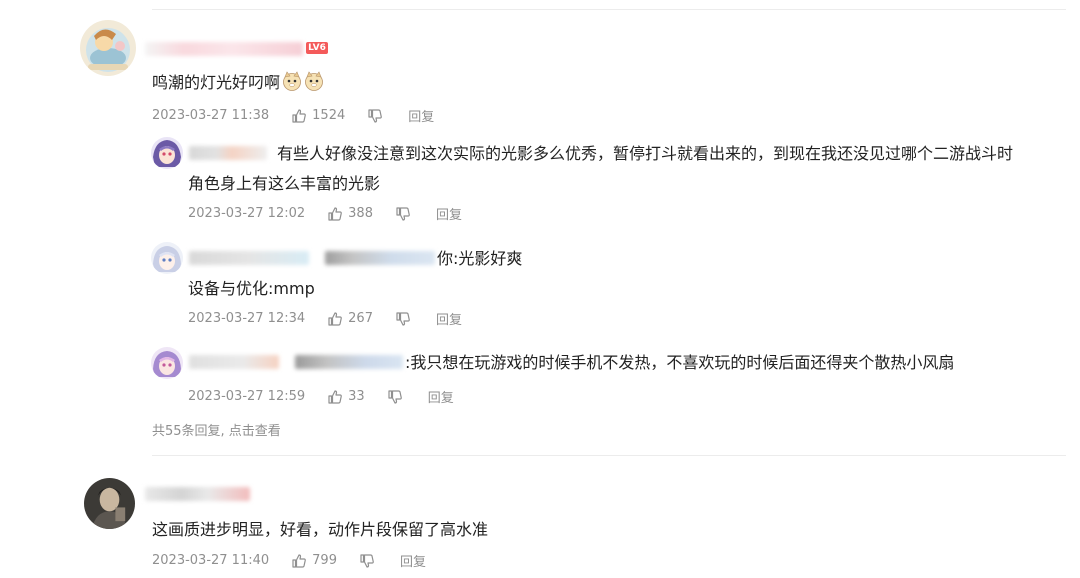  What do you see at coordinates (216, 82) in the screenshot?
I see `comment-body: 鸣潮的灯光好叼啊` at bounding box center [216, 82].